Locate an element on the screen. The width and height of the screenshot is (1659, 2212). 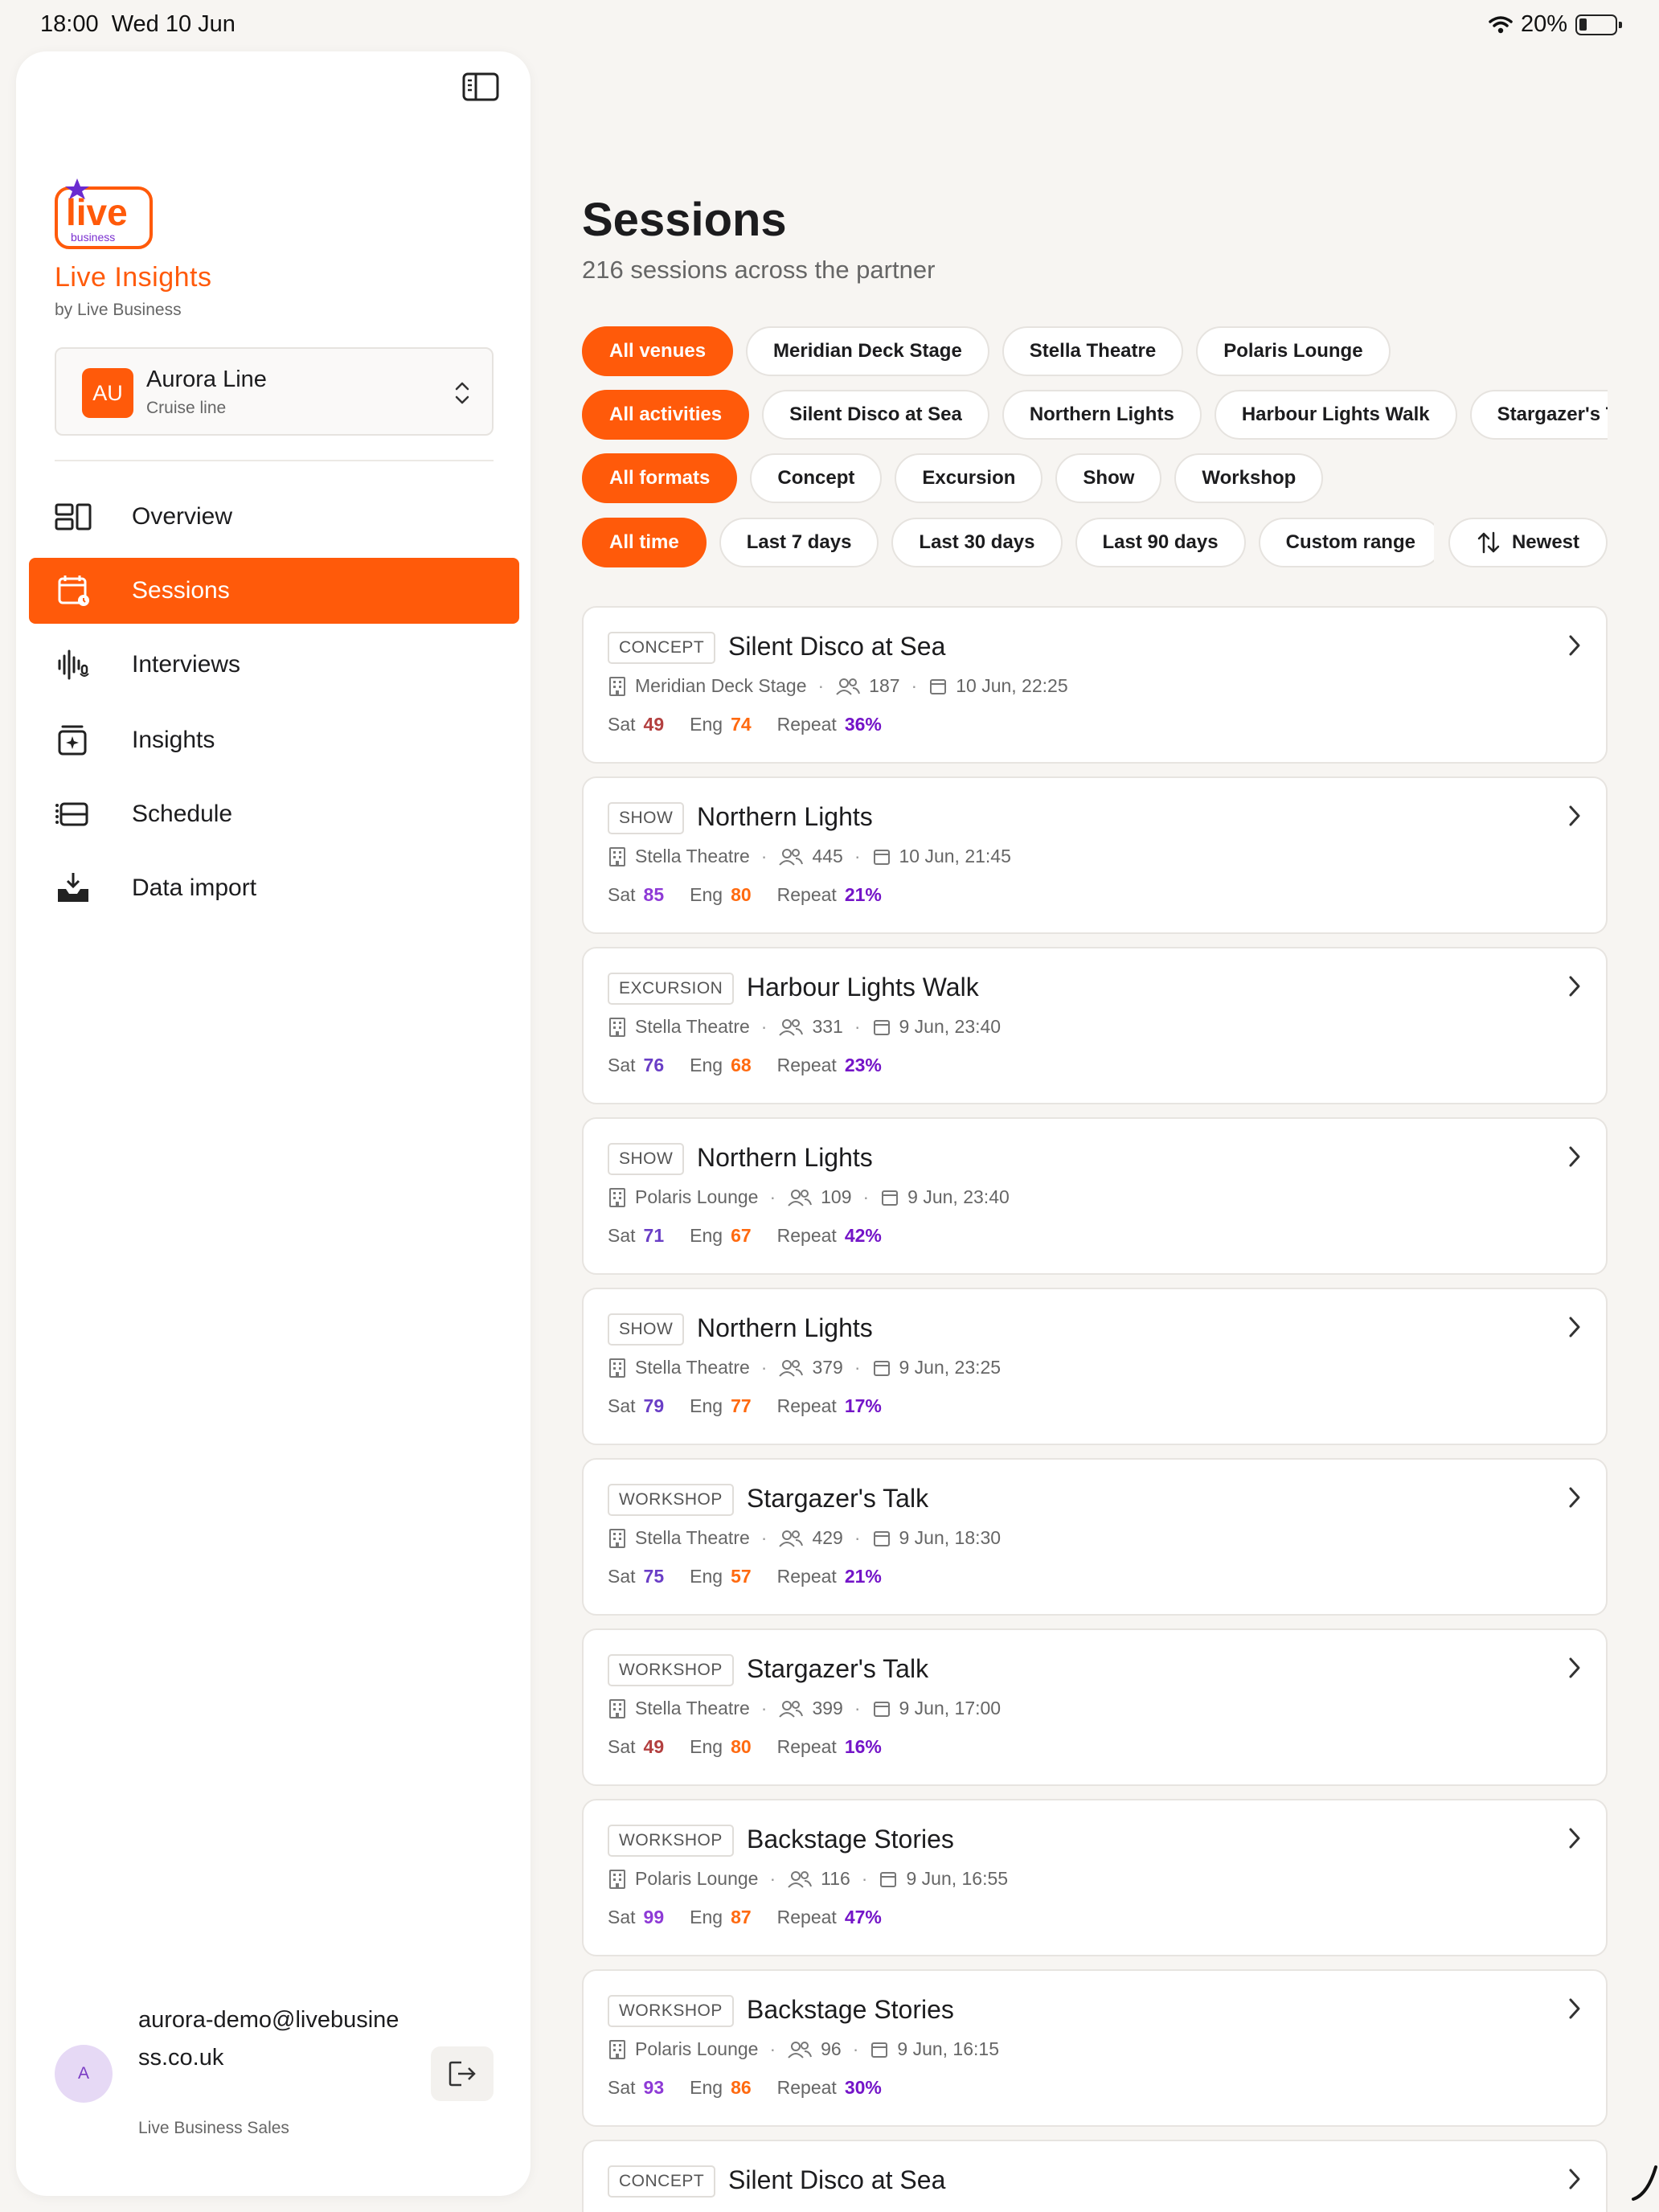
sort-button: Newest is located at coordinates (1528, 542).